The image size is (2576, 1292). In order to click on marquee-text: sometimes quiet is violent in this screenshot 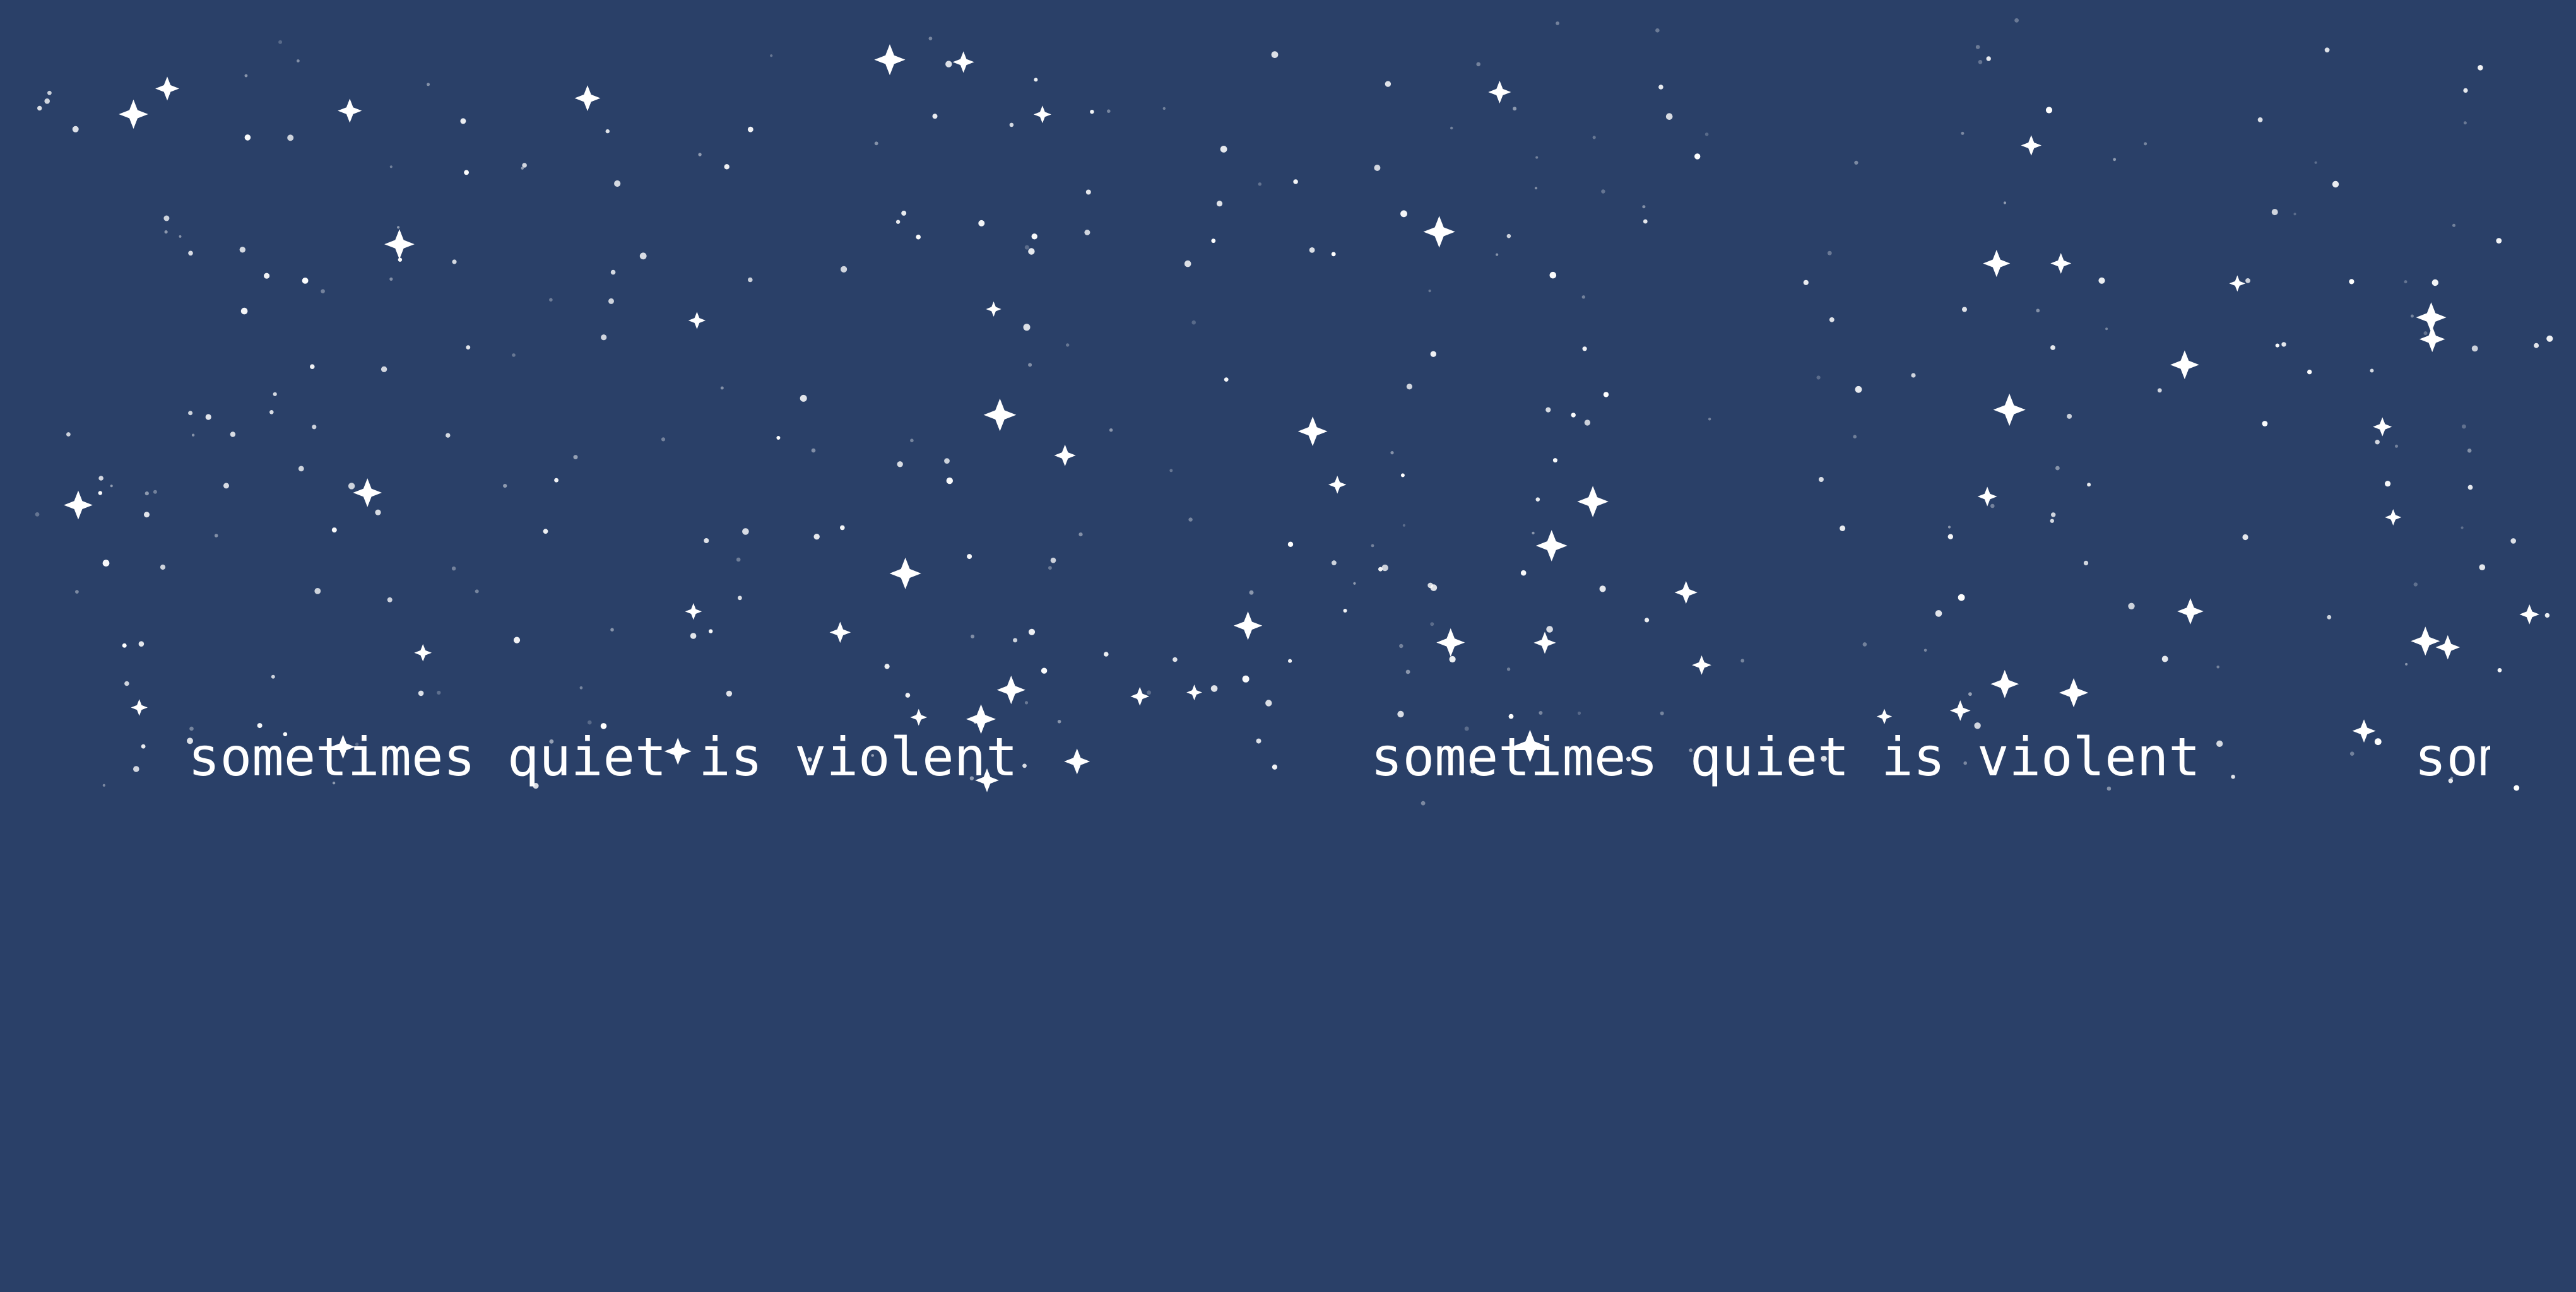, I will do `click(603, 757)`.